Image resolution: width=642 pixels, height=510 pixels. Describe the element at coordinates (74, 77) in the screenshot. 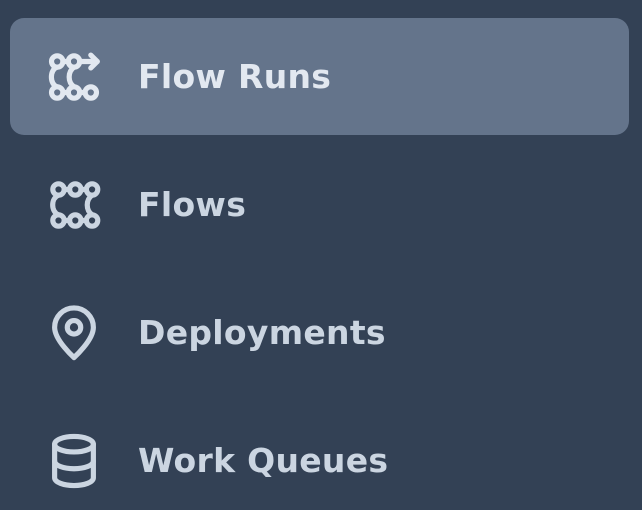

I see `flow-runs-icon` at that location.